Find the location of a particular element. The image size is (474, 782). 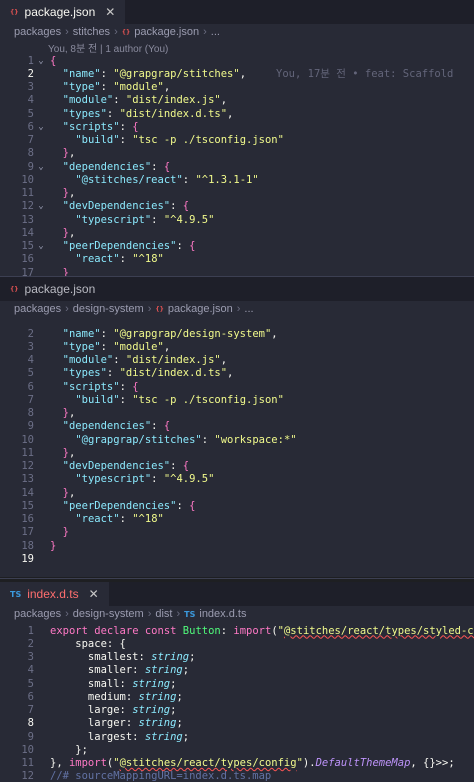

tab-package-json: {} package.json is located at coordinates (53, 289).